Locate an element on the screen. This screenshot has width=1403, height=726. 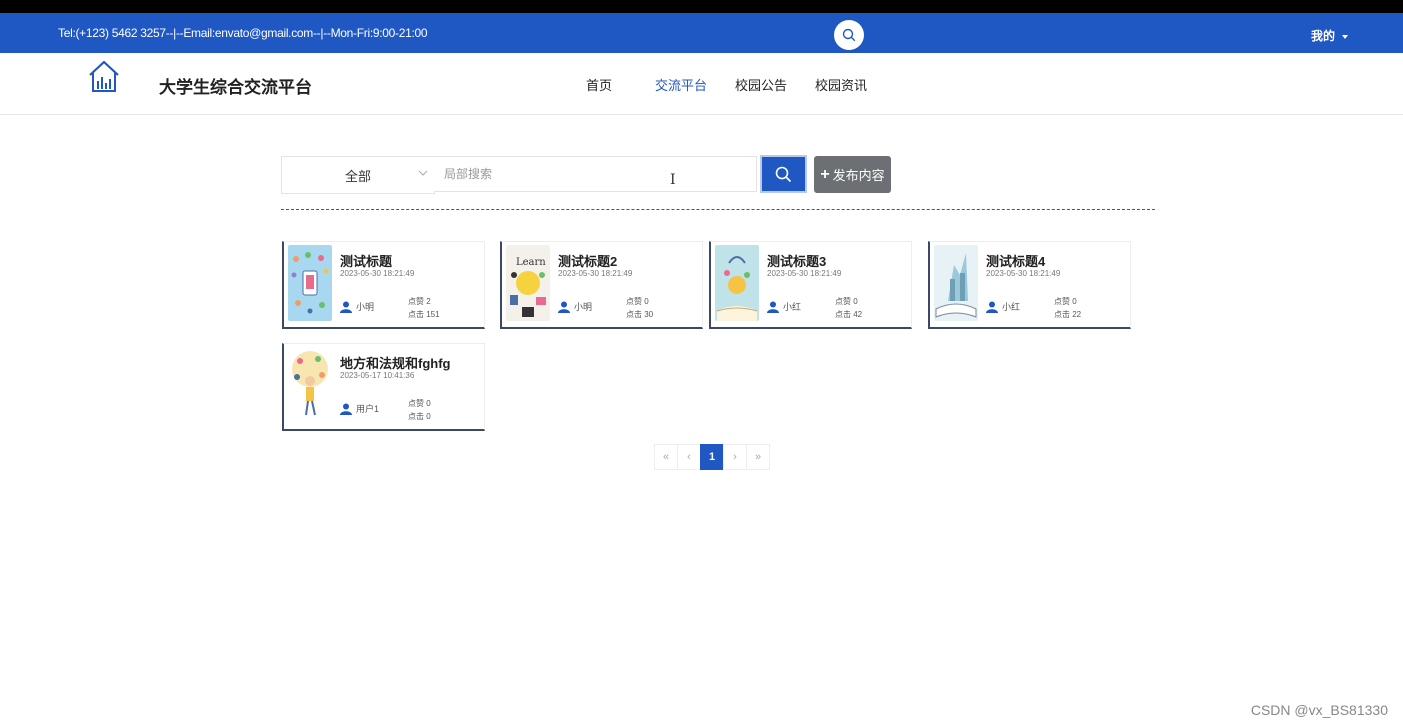
post-title: 测试标题2 is located at coordinates (588, 261).